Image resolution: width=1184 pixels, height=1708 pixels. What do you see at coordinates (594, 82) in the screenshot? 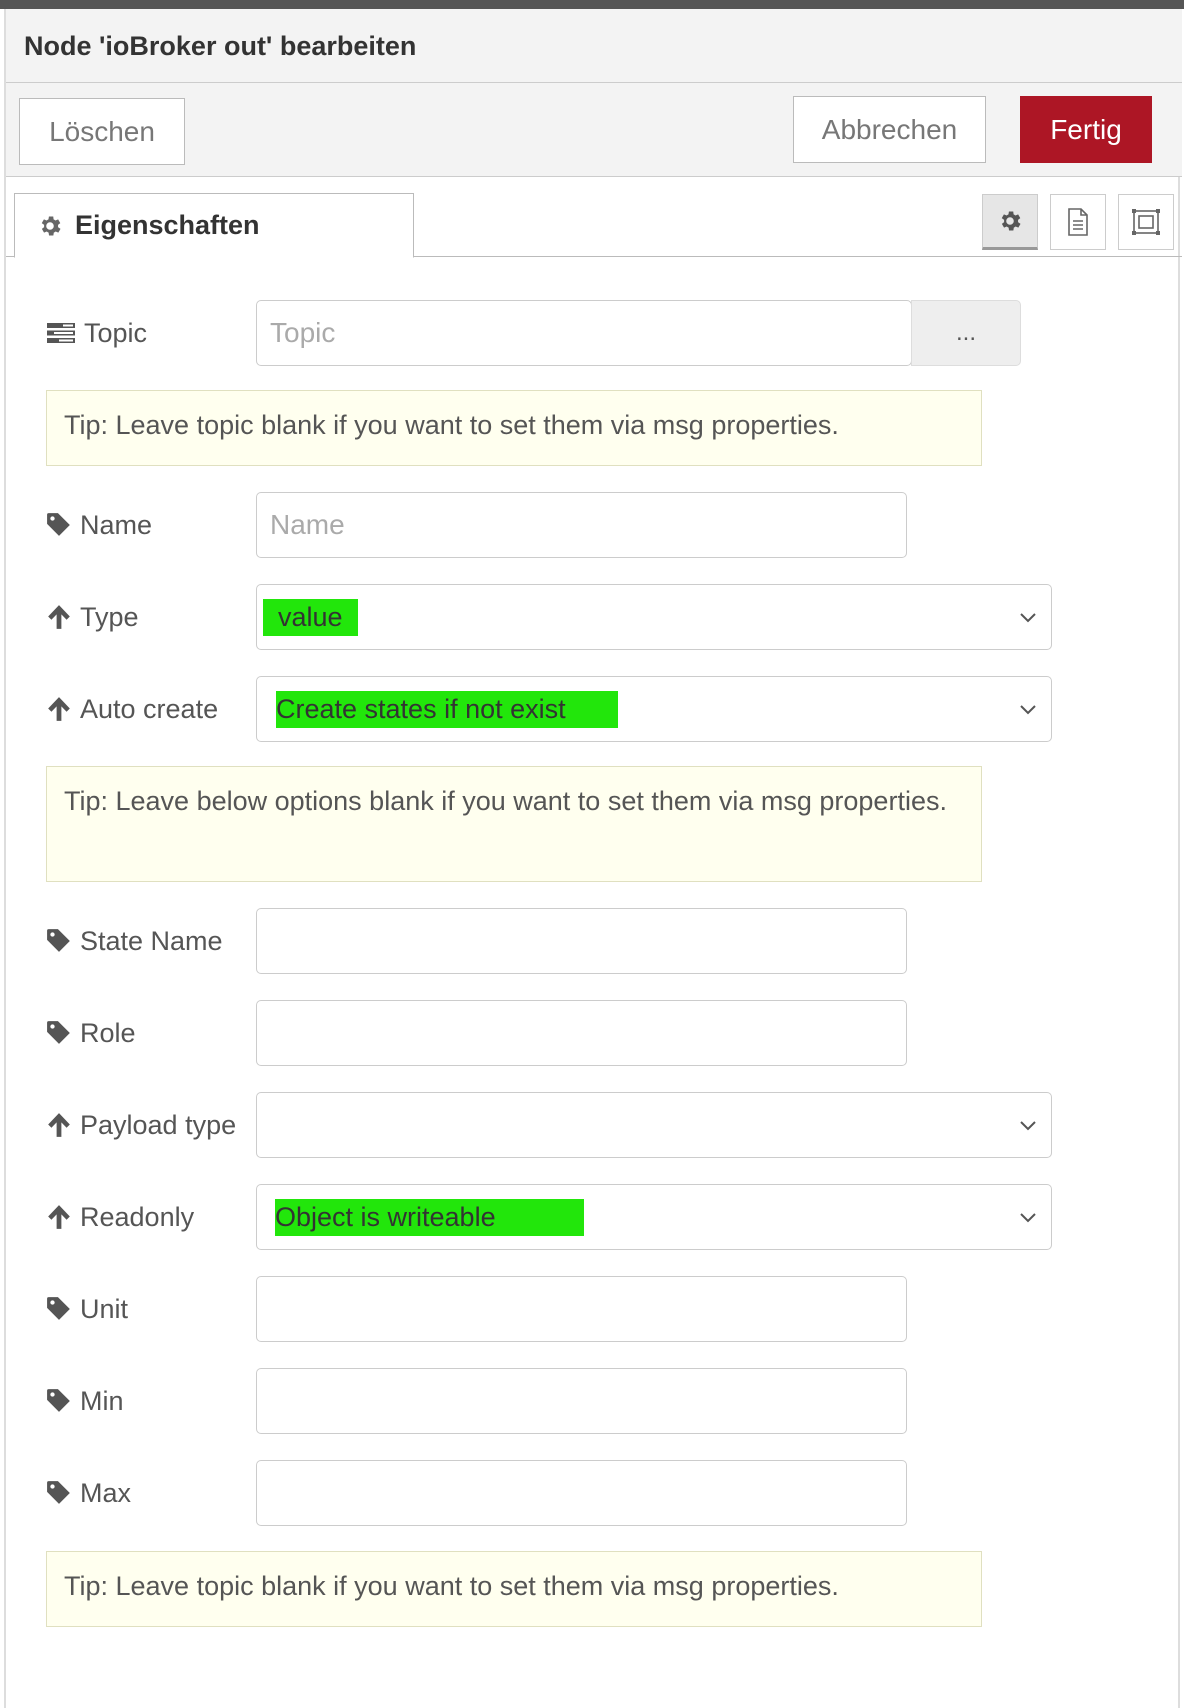
I see `header-divider` at bounding box center [594, 82].